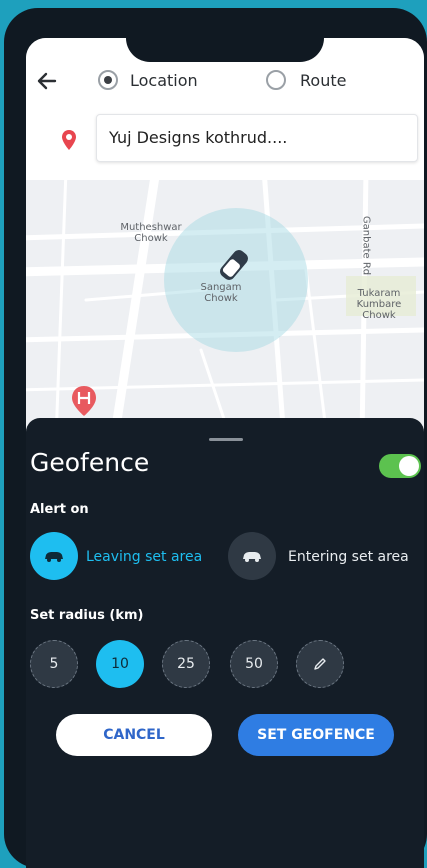  Describe the element at coordinates (54, 664) in the screenshot. I see `radius-option-5: 5` at that location.